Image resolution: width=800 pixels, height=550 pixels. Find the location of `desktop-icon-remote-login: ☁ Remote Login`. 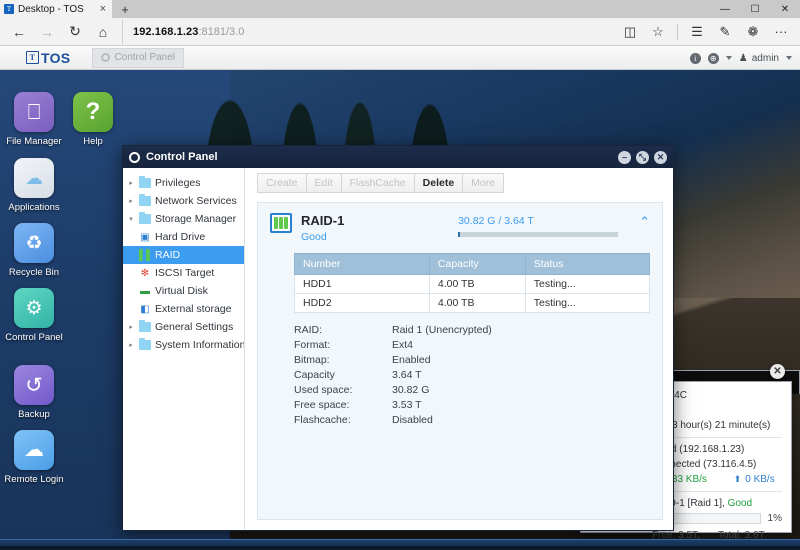

desktop-icon-remote-login: ☁ Remote Login is located at coordinates (34, 457).